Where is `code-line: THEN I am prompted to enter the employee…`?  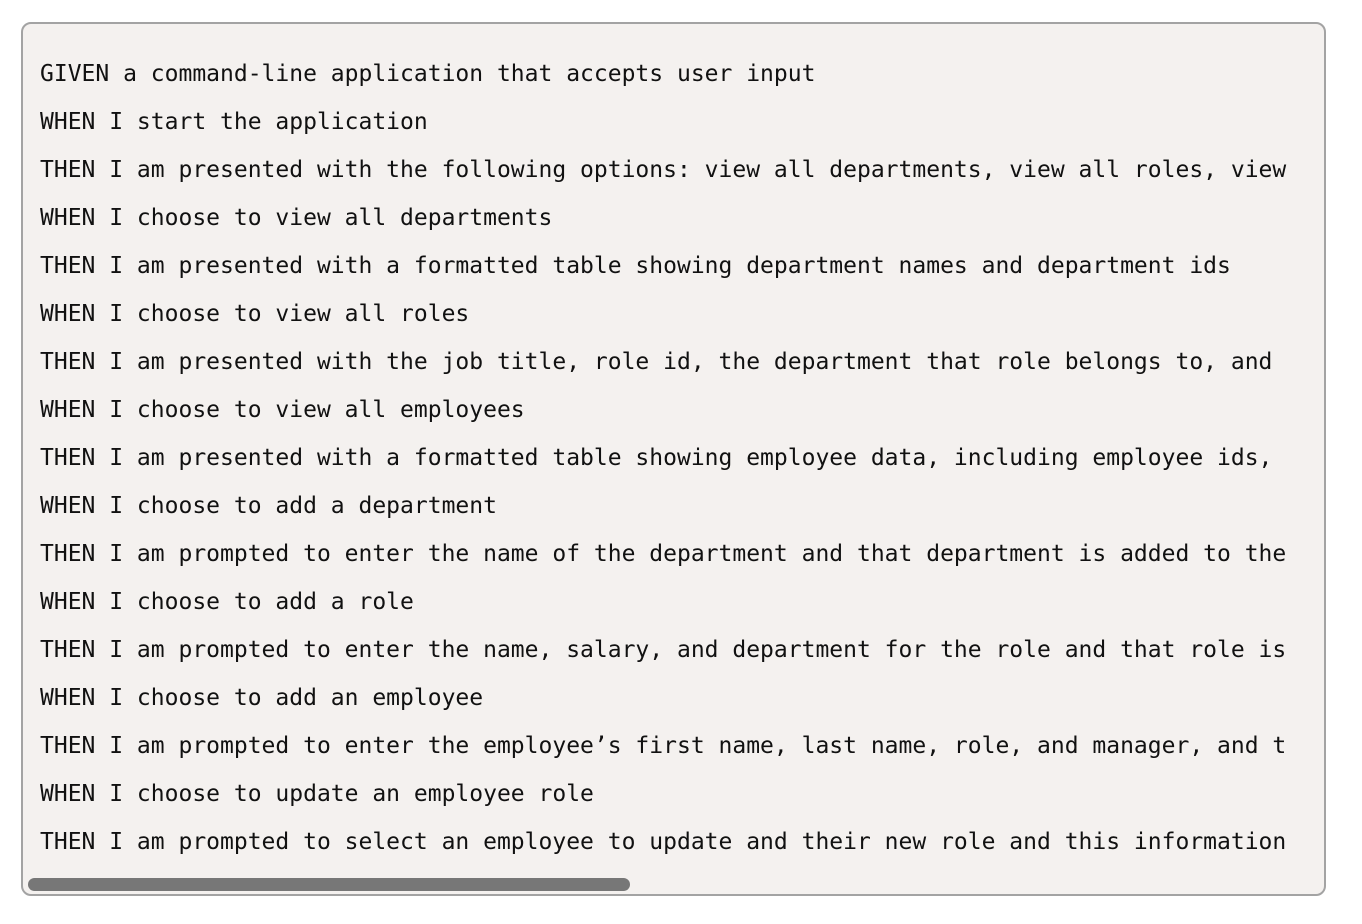 code-line: THEN I am prompted to enter the employee… is located at coordinates (663, 746).